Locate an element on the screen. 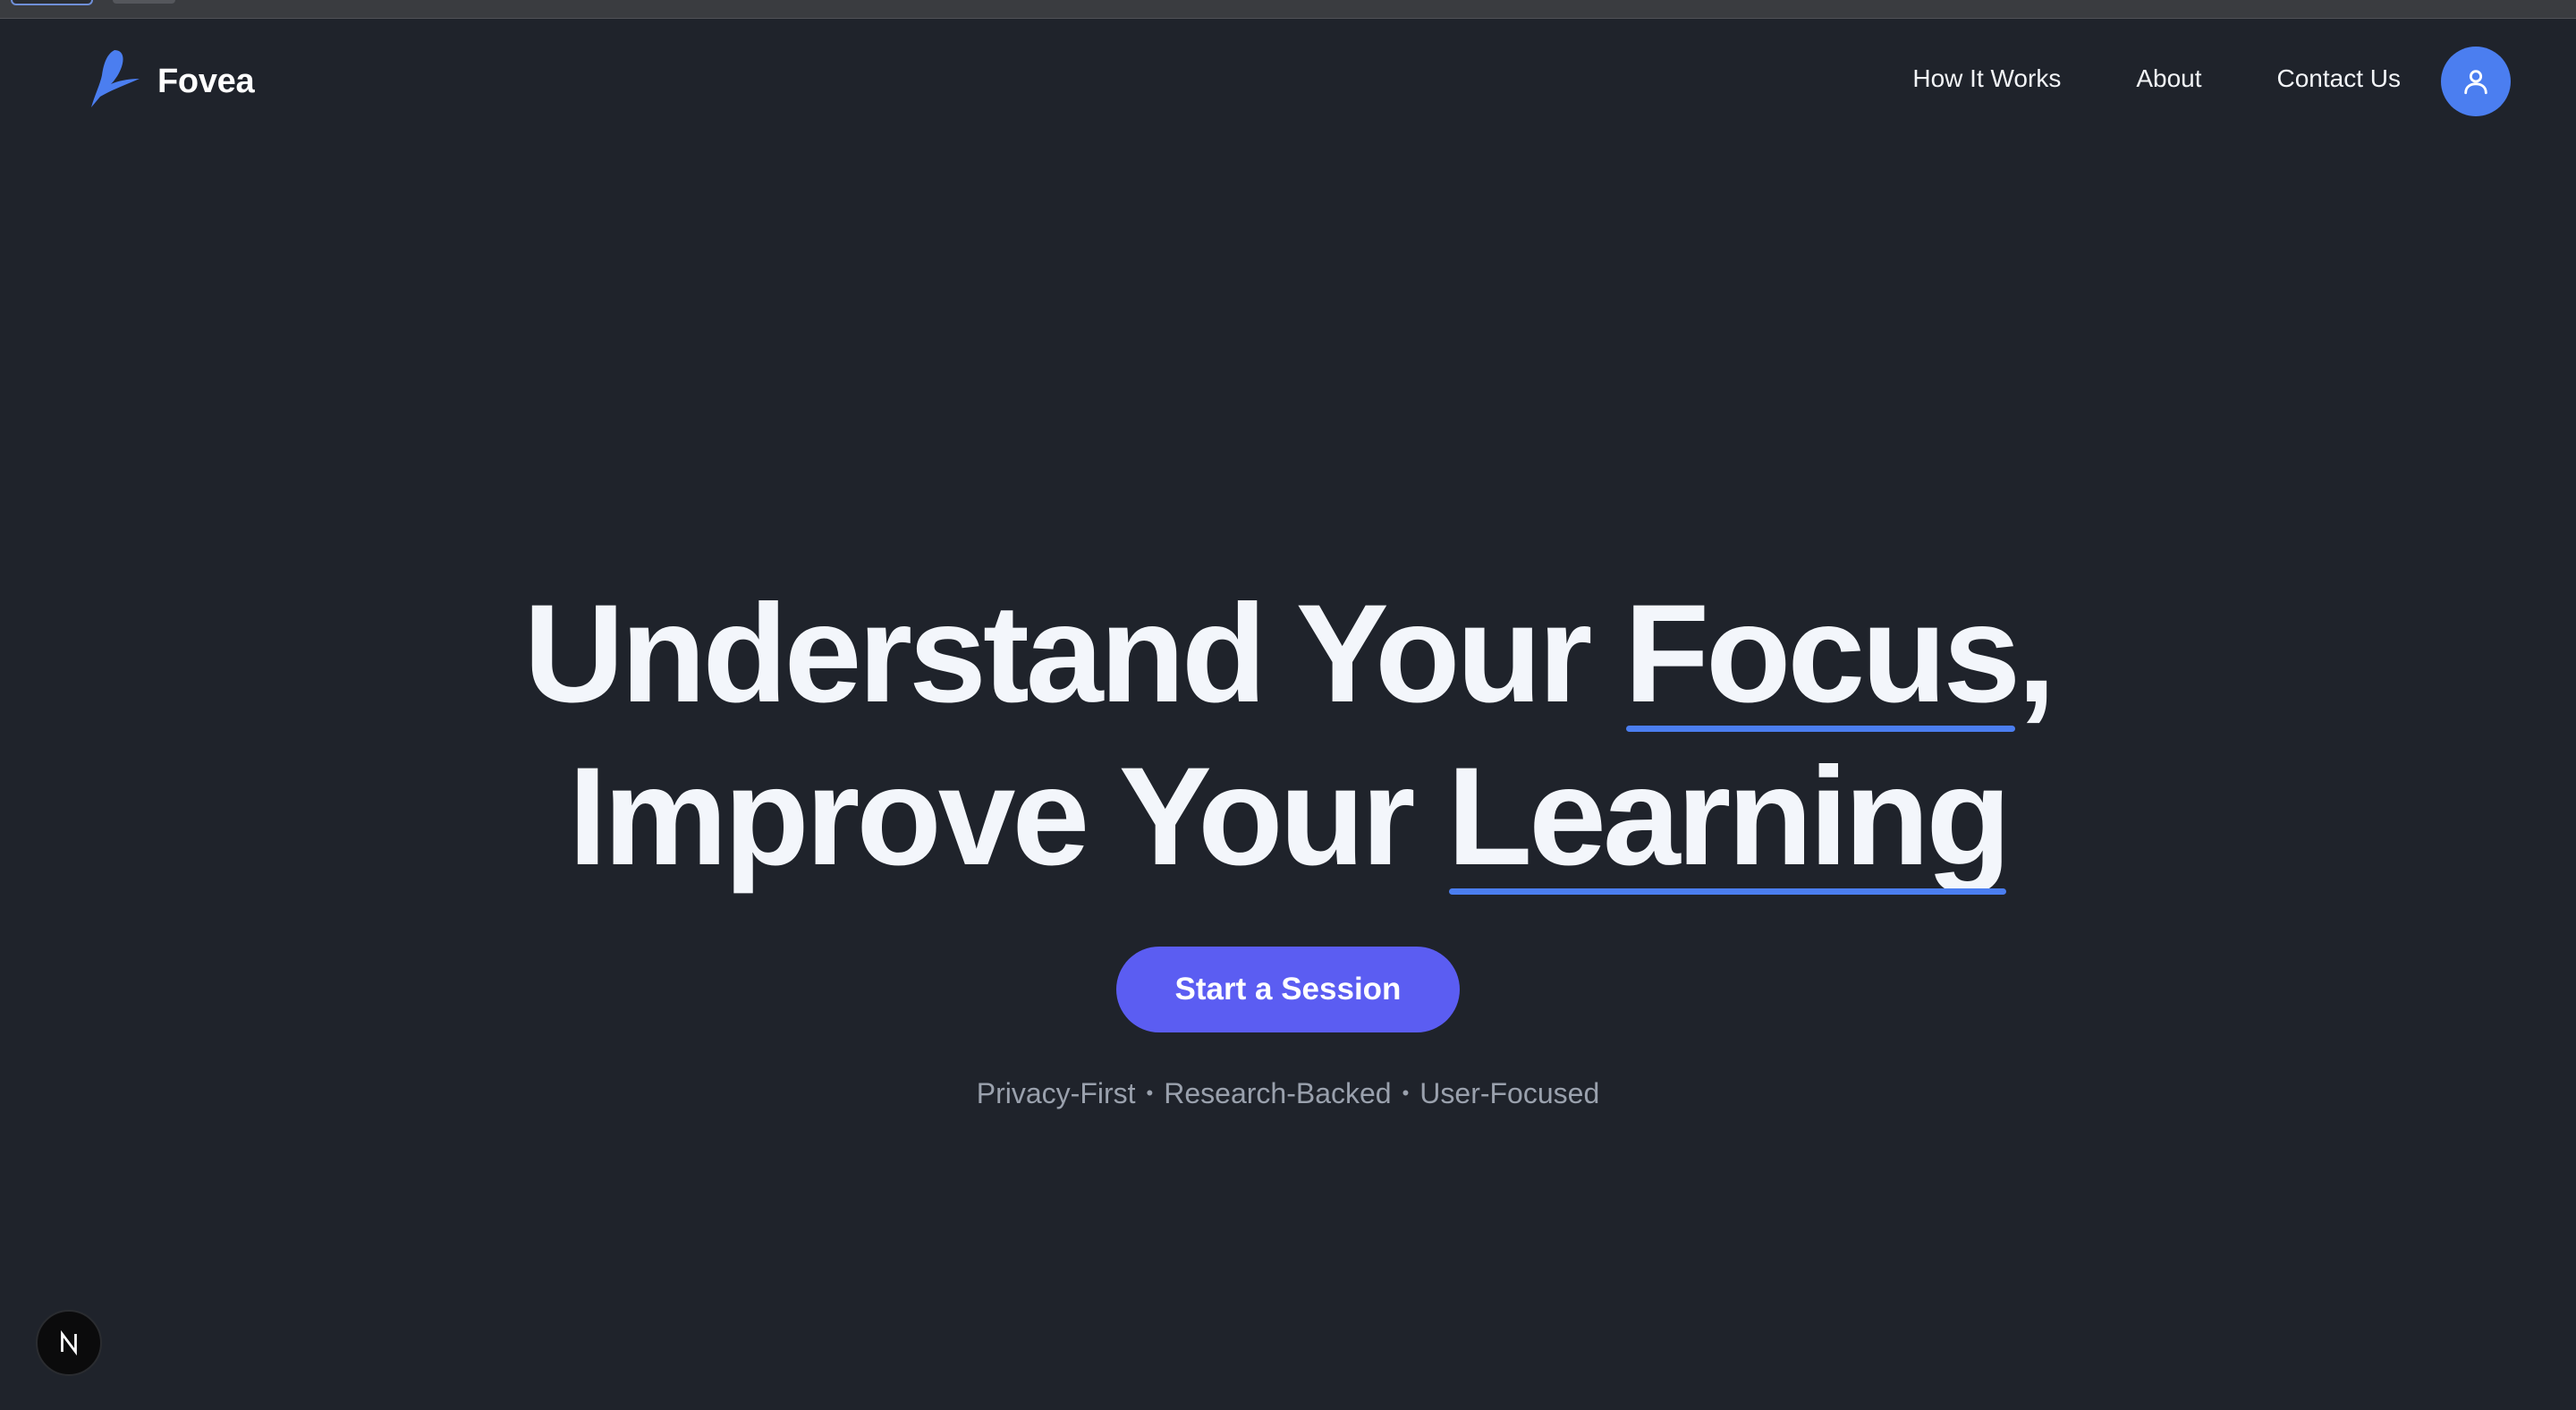 This screenshot has height=1410, width=2576. profile-button is located at coordinates (2476, 82).